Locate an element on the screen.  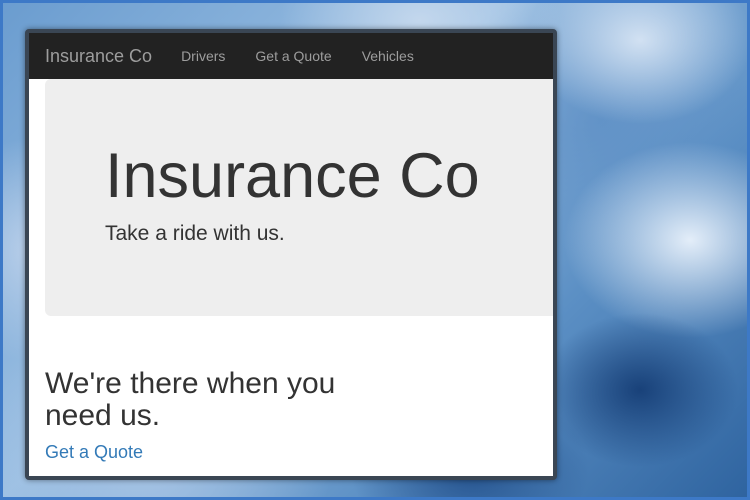
jumbotron-title: Insurance Co is located at coordinates (292, 176).